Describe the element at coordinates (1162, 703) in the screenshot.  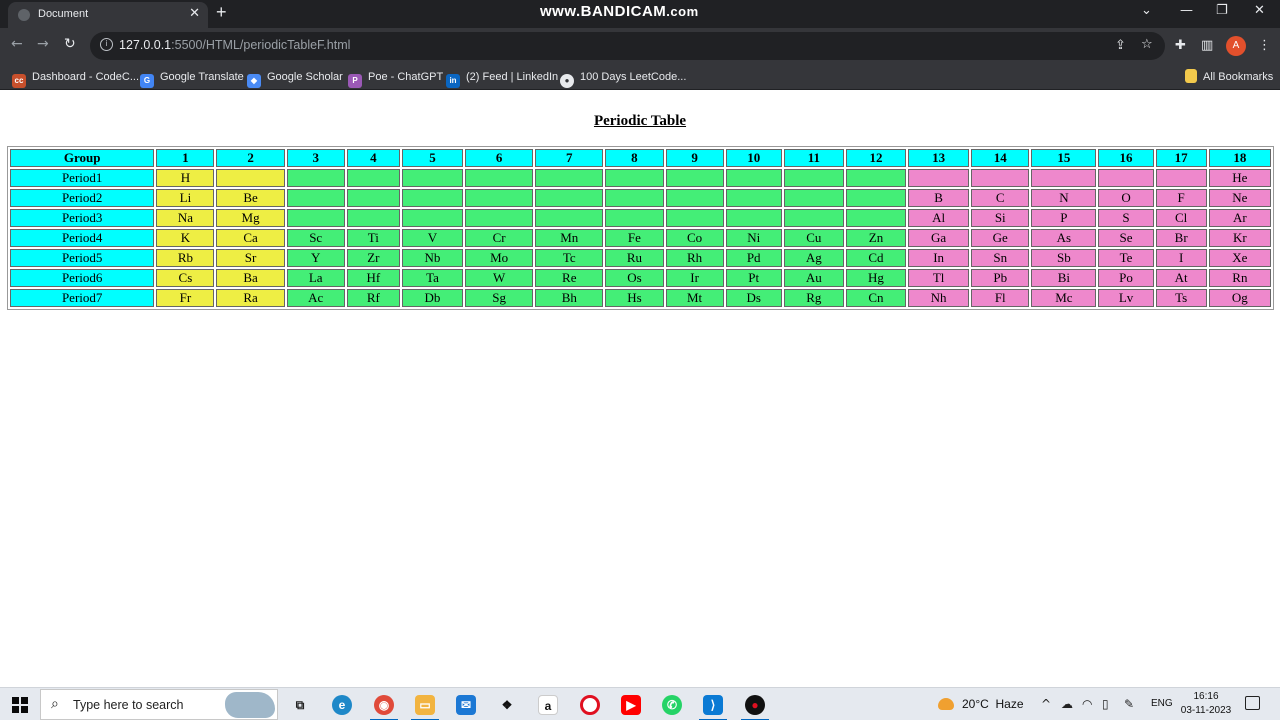
I see `input-language: ENG` at that location.